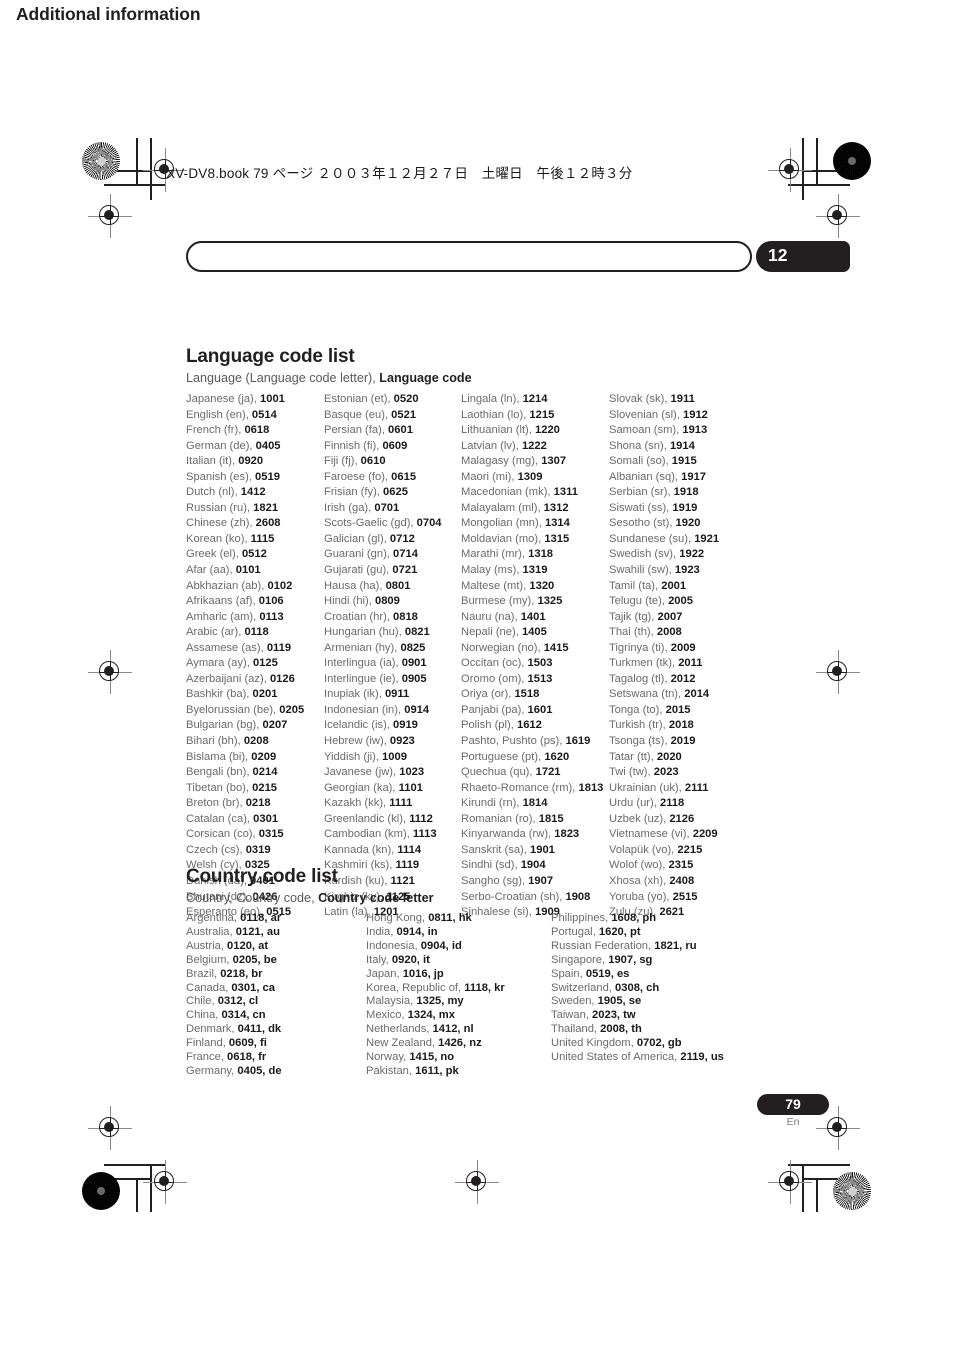 The height and width of the screenshot is (1351, 954). What do you see at coordinates (392, 493) in the screenshot?
I see `language-code-entry: Frisian (fy), 0625` at bounding box center [392, 493].